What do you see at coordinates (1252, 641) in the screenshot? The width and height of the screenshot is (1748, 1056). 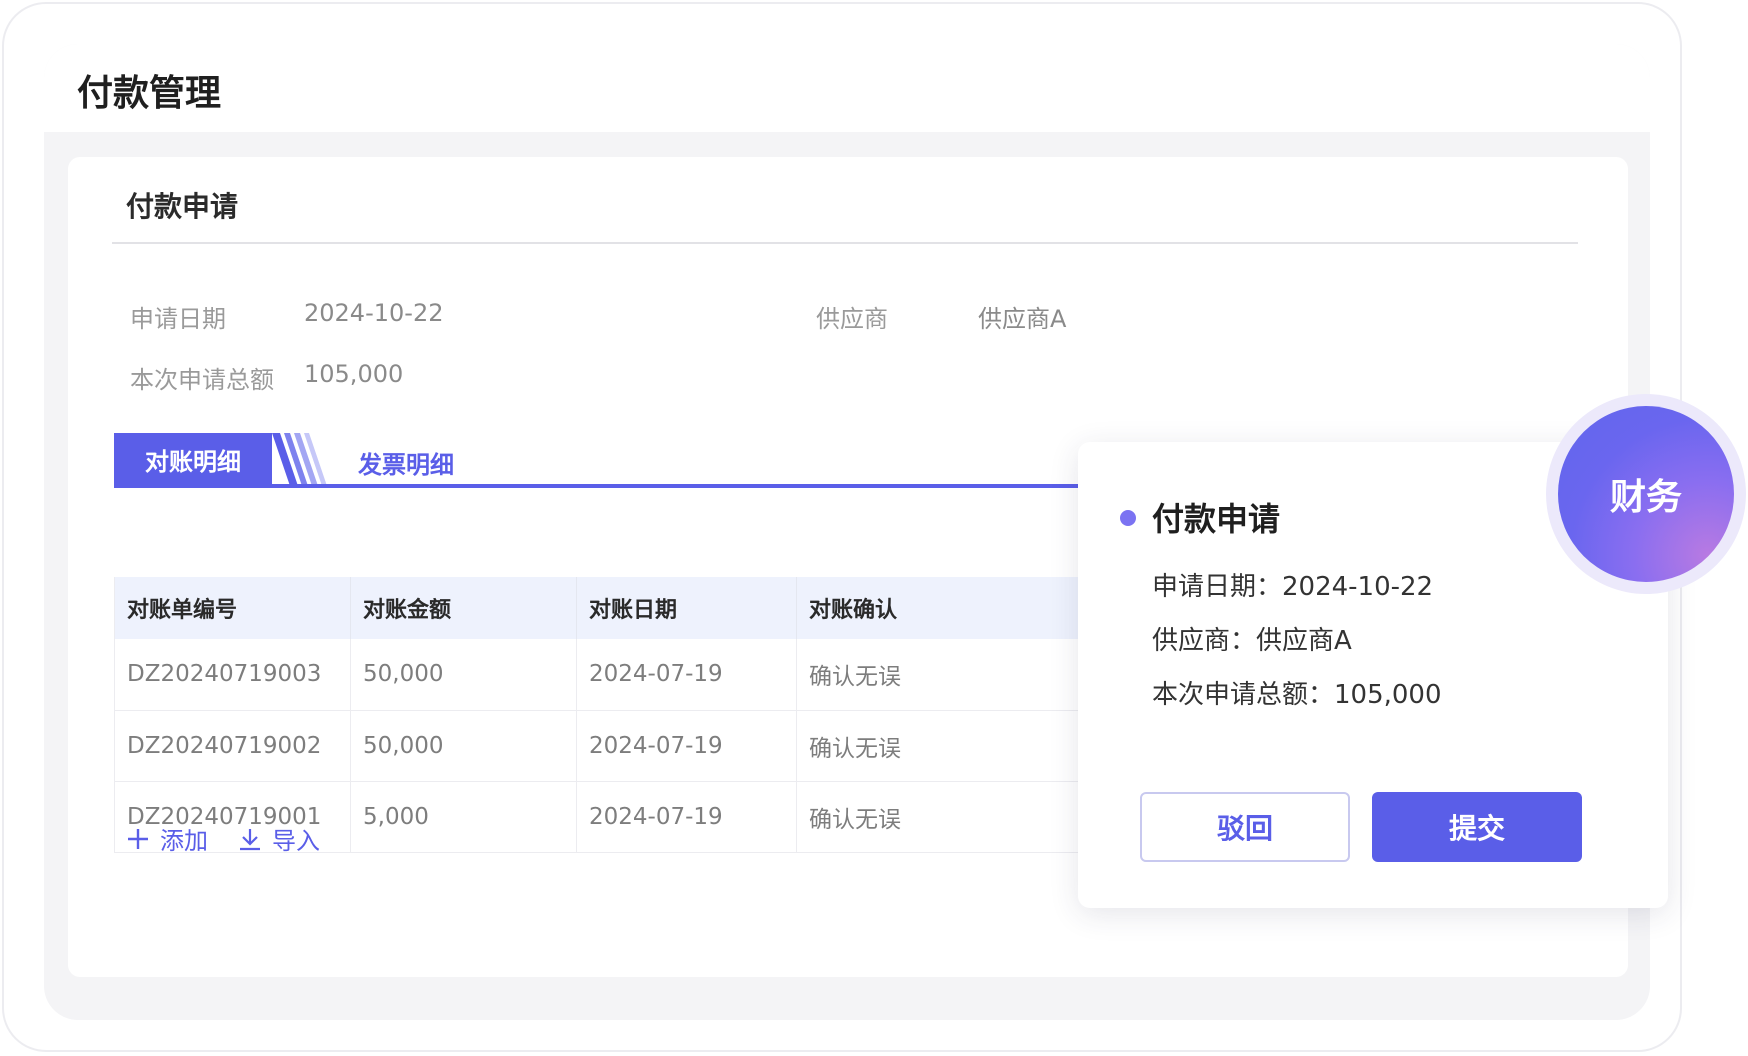 I see `popup-supplier: 供应商：供应商A` at bounding box center [1252, 641].